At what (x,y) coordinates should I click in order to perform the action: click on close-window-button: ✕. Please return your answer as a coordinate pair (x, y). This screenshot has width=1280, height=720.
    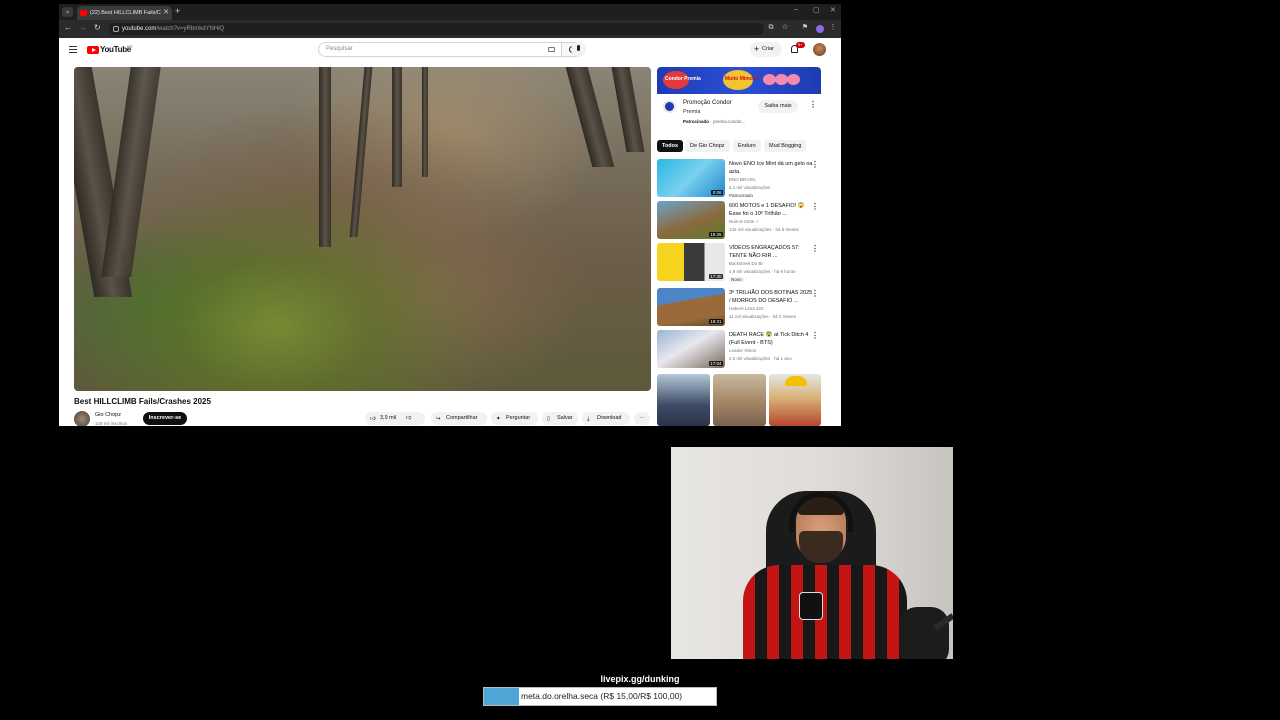
    Looking at the image, I should click on (833, 10).